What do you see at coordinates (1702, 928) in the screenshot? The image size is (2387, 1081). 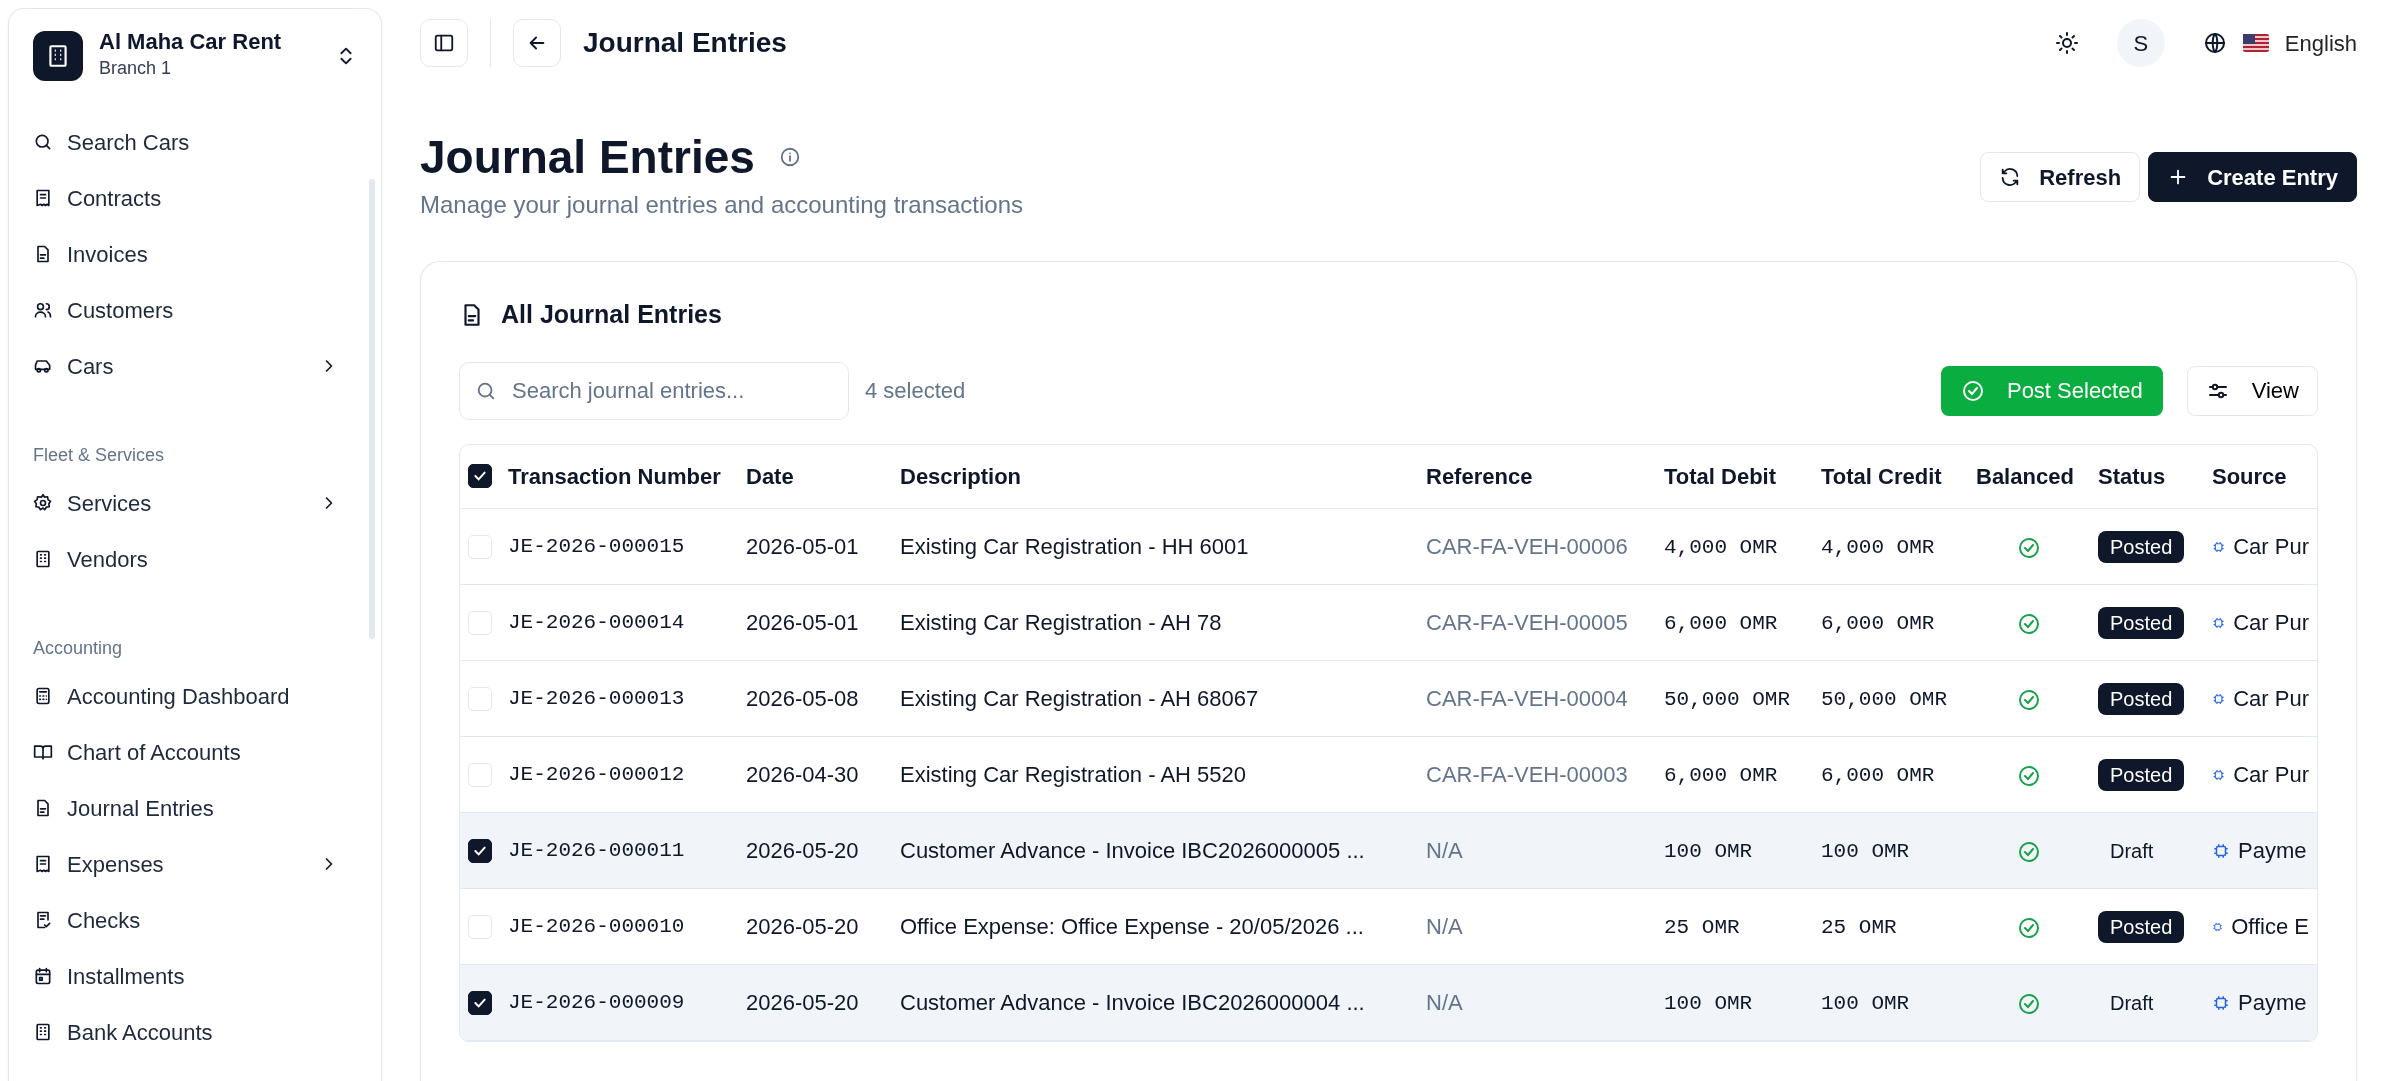 I see `table-cell: 25 OMR` at bounding box center [1702, 928].